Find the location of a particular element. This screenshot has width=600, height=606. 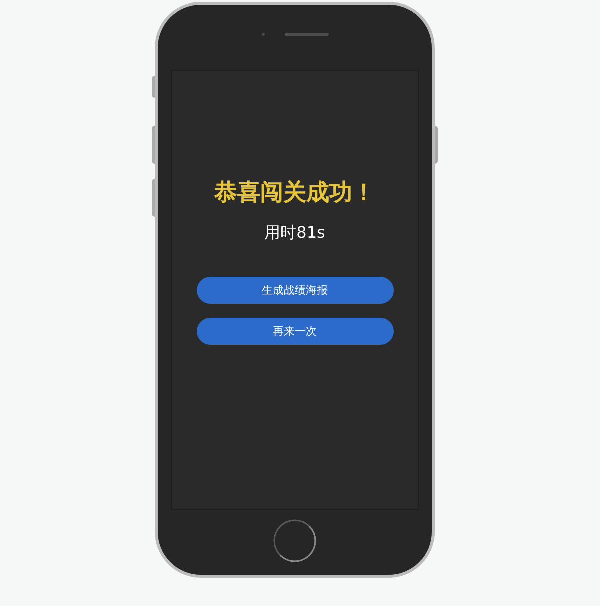

home-button-icon is located at coordinates (295, 540).